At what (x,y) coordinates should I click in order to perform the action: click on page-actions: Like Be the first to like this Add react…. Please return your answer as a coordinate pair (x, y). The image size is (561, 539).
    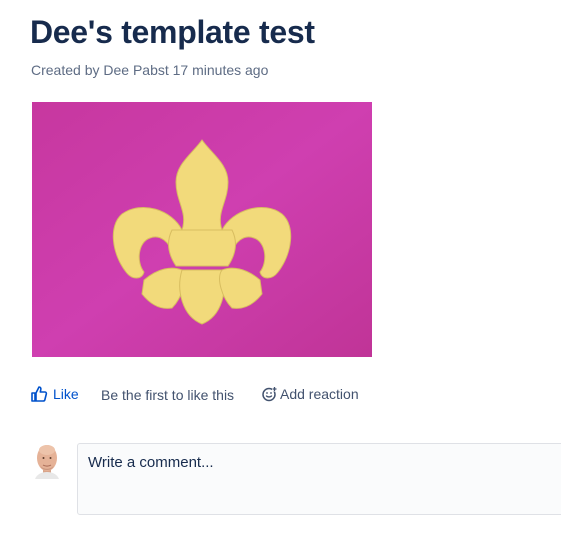
    Looking at the image, I should click on (210, 396).